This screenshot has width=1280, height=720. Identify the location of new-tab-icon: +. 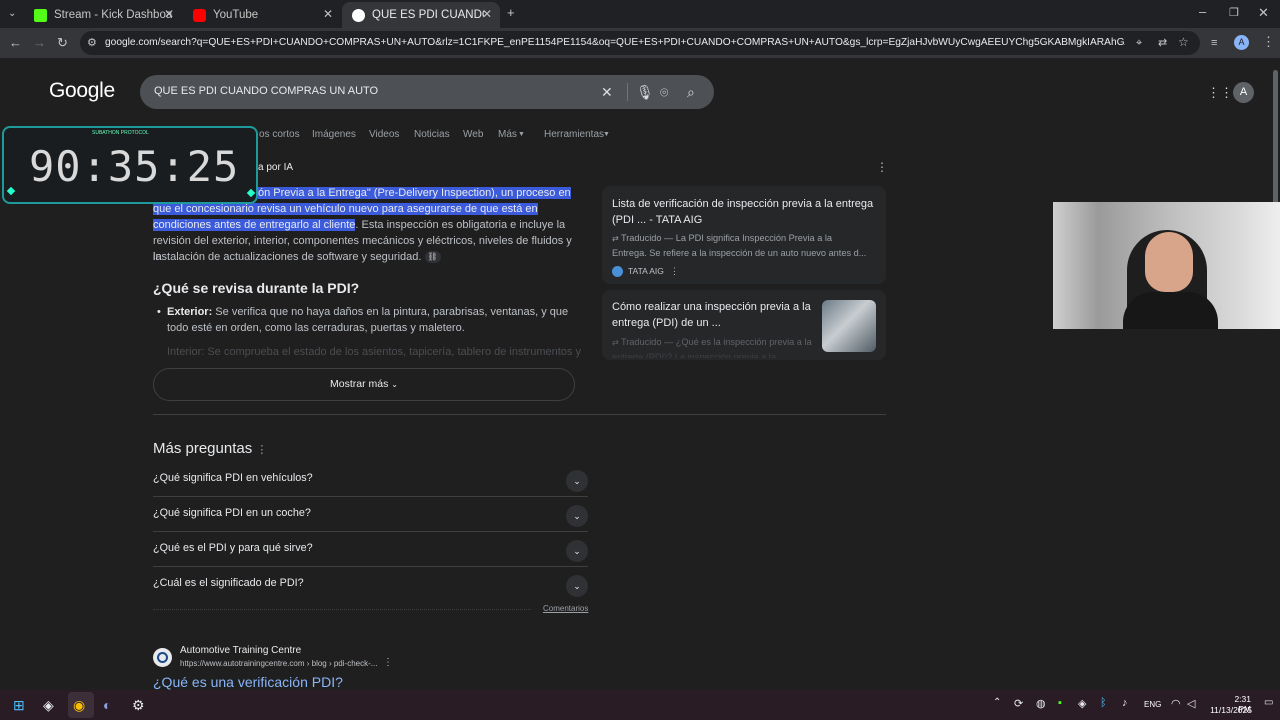
(511, 13).